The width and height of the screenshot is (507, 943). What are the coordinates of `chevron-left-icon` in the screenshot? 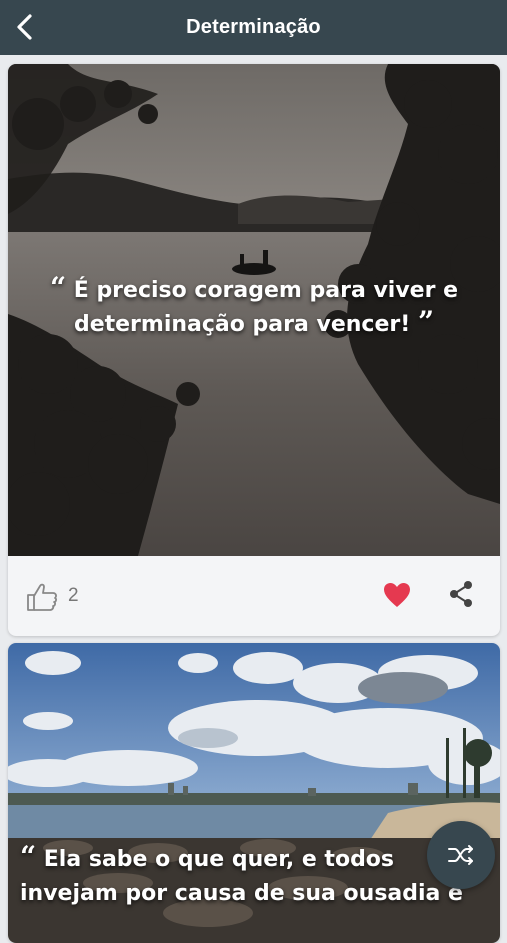 It's located at (24, 27).